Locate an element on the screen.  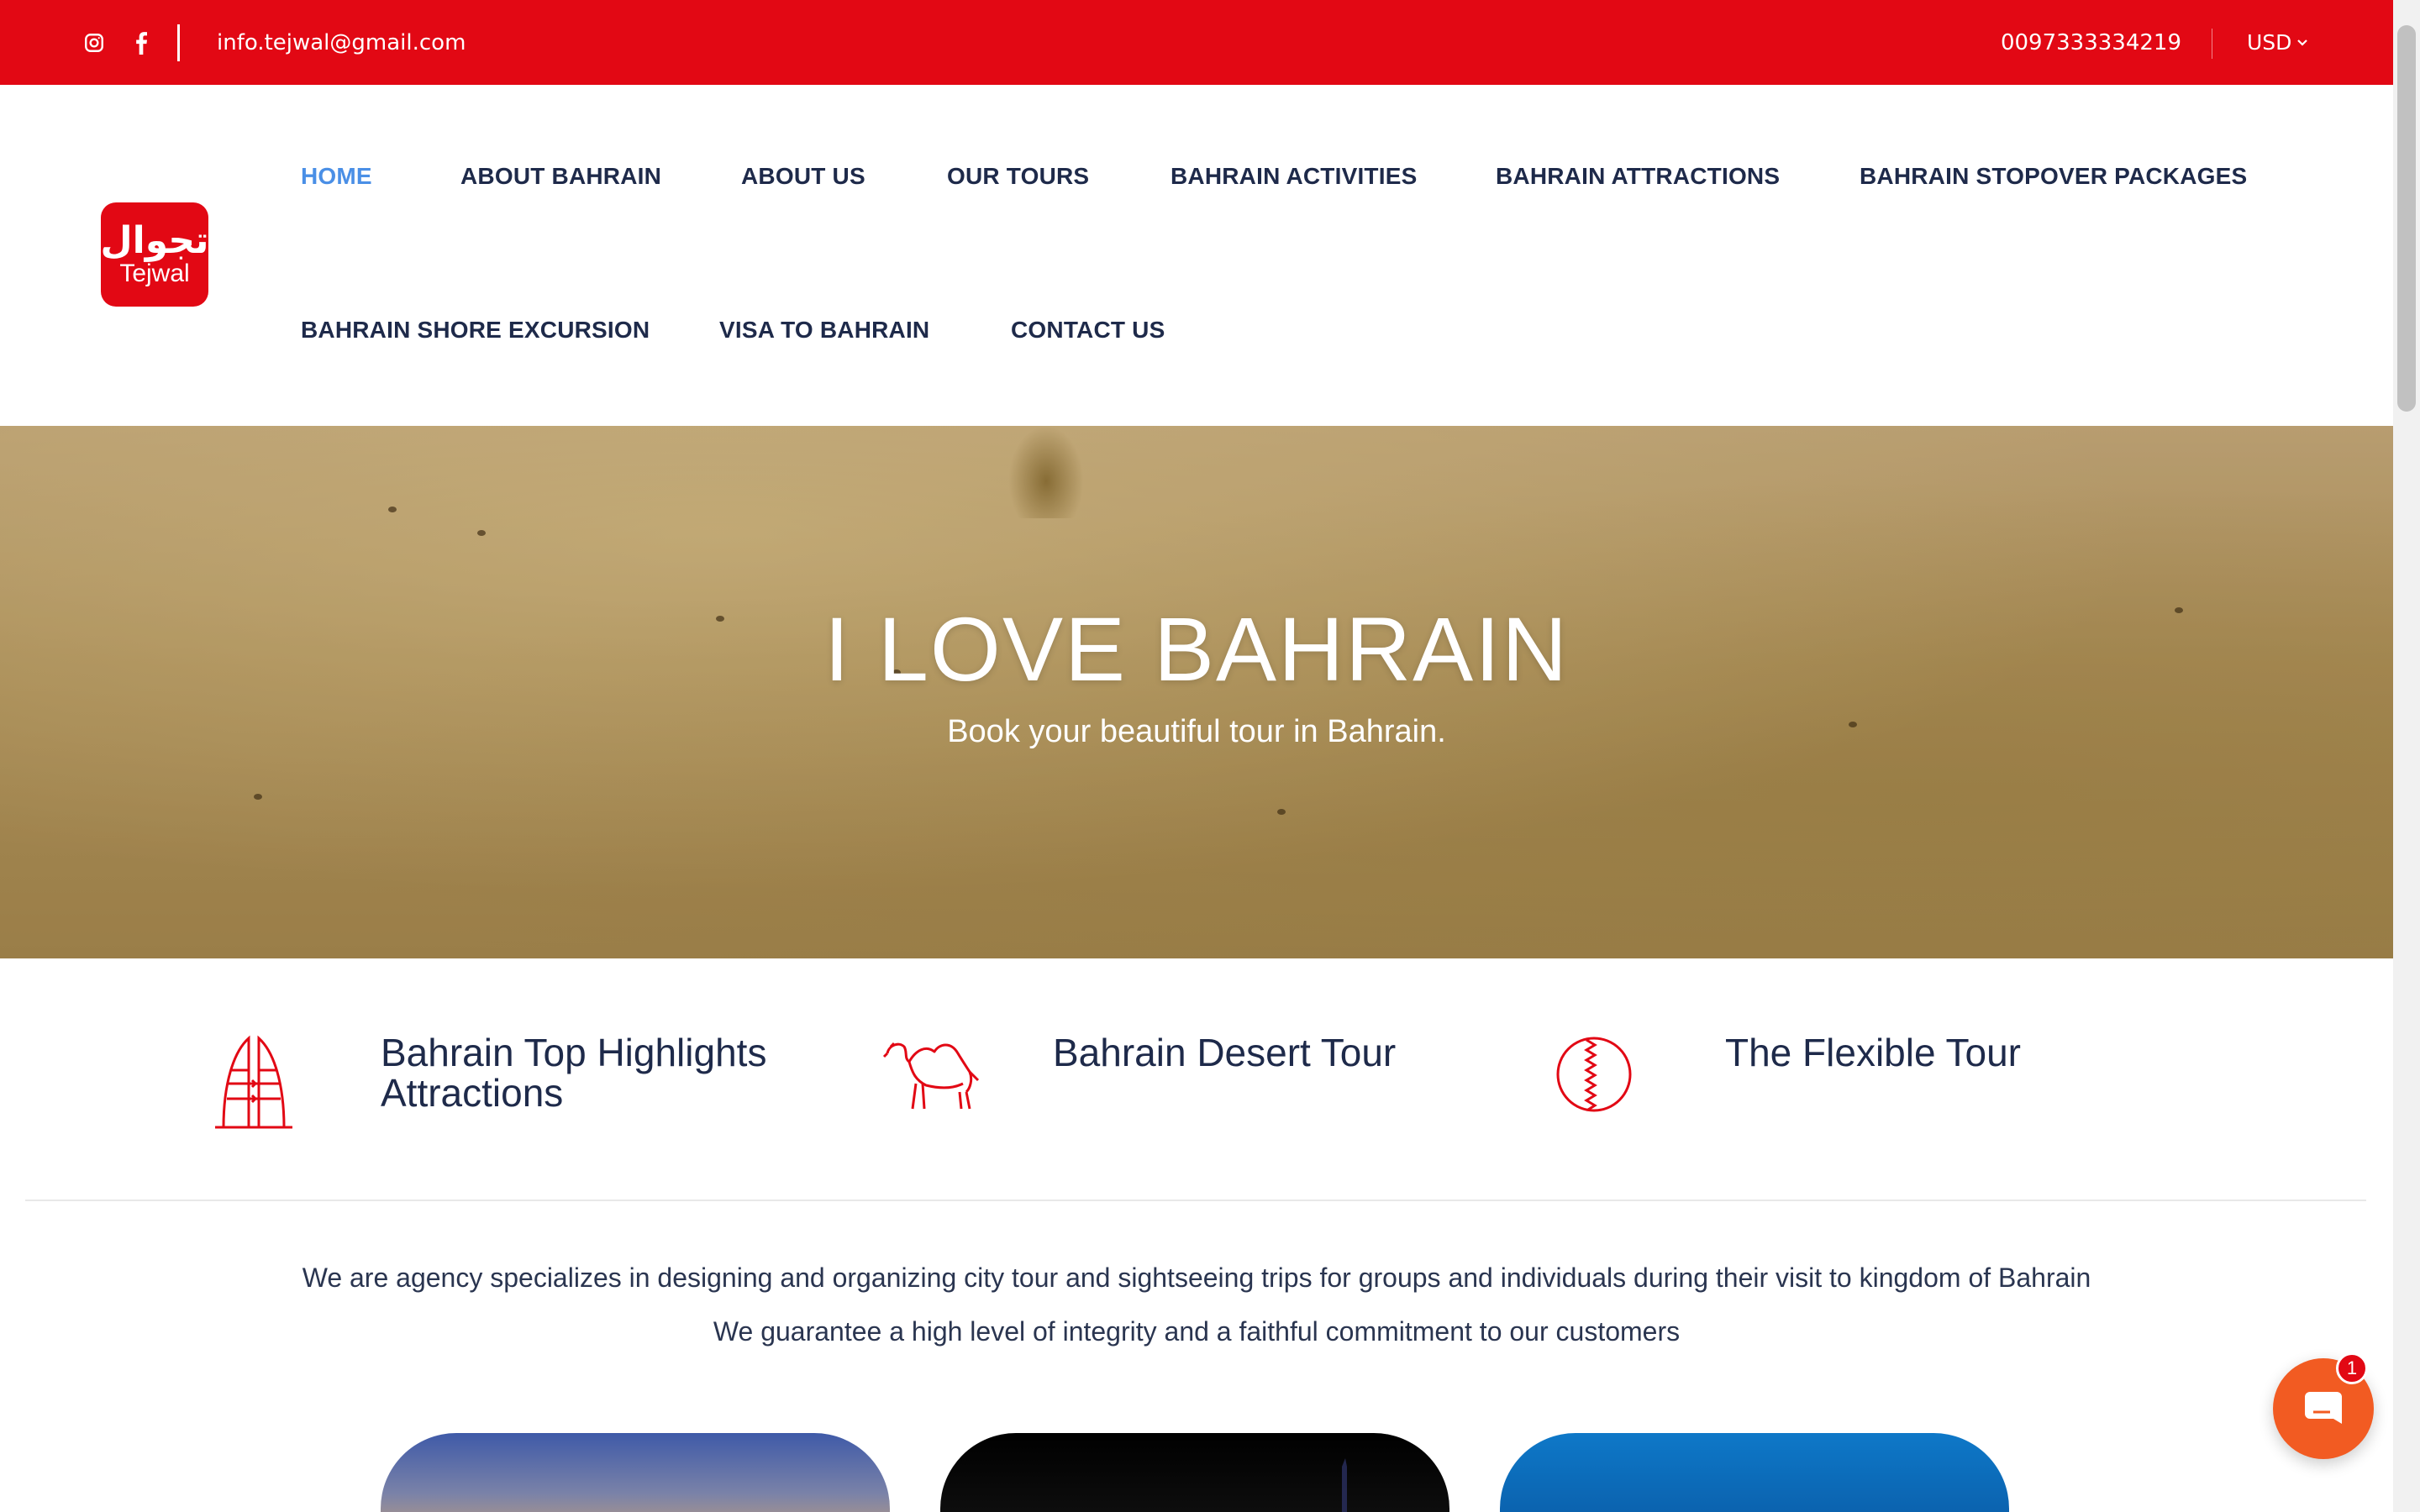
top-bar: info.tejwal@gmail.com 0097333334219 USD is located at coordinates (1196, 42).